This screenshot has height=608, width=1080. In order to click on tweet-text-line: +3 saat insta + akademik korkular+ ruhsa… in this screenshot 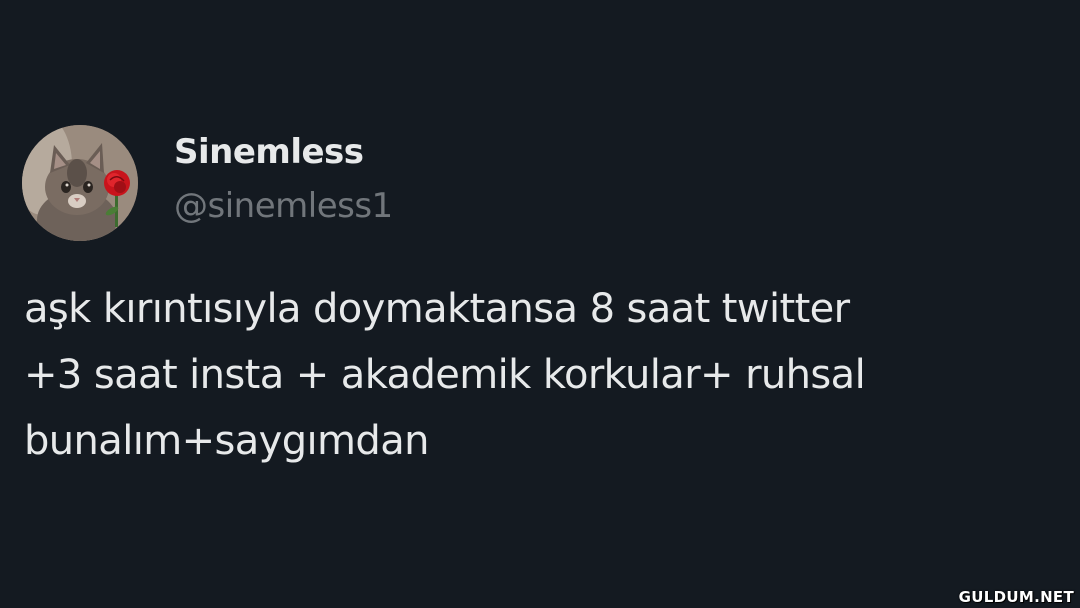, I will do `click(445, 375)`.